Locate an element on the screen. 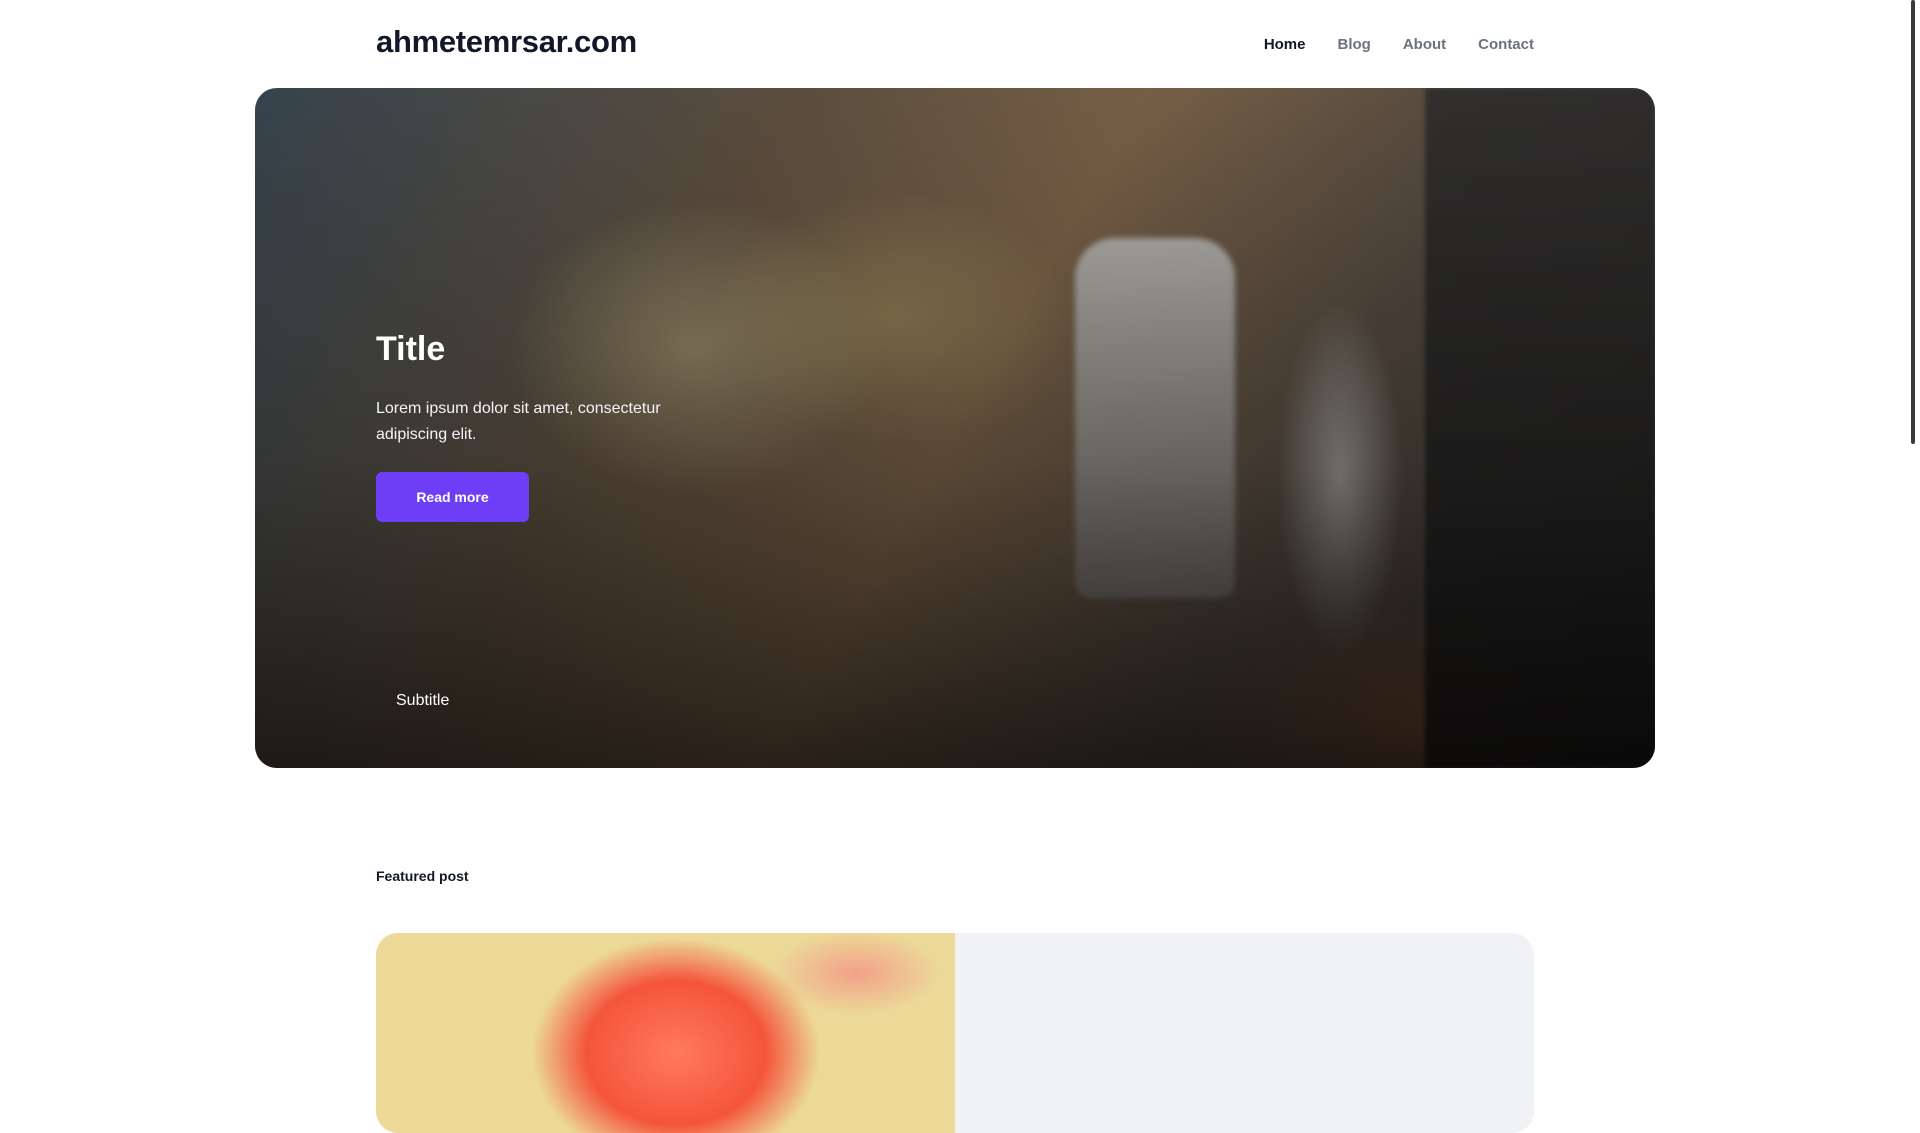 The width and height of the screenshot is (1920, 1133). read-more-button: Read more is located at coordinates (452, 497).